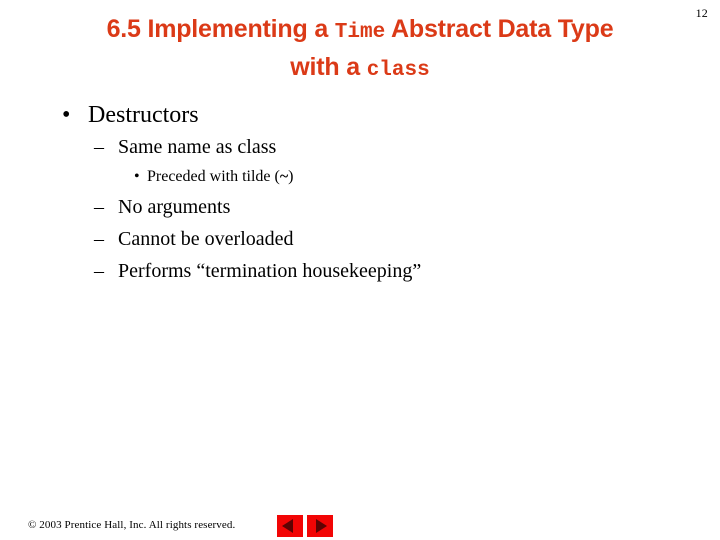  I want to click on page-number: 12, so click(701, 13).